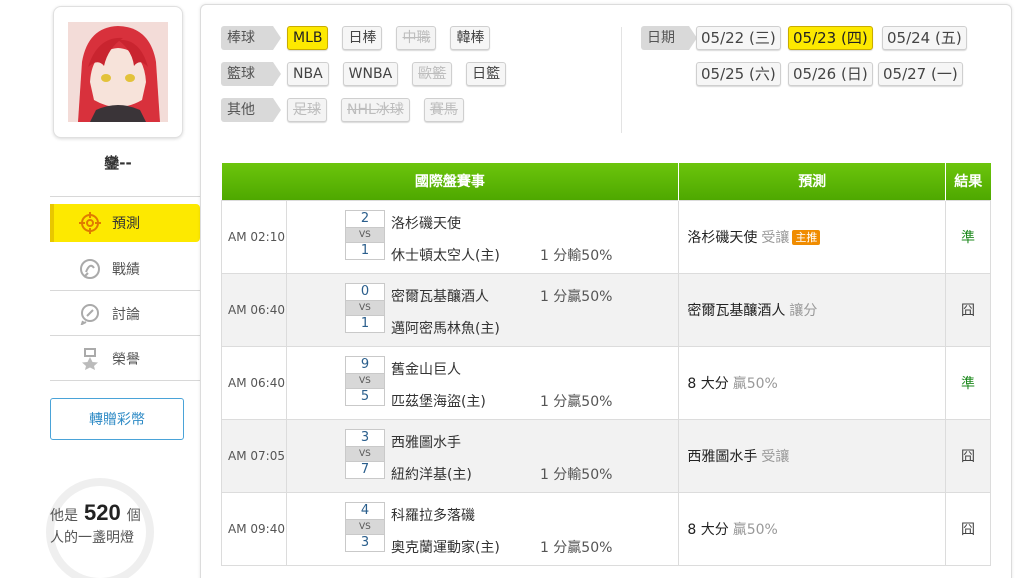 The image size is (1018, 578). Describe the element at coordinates (736, 310) in the screenshot. I see `prediction-pick: 密爾瓦基釀酒人` at that location.